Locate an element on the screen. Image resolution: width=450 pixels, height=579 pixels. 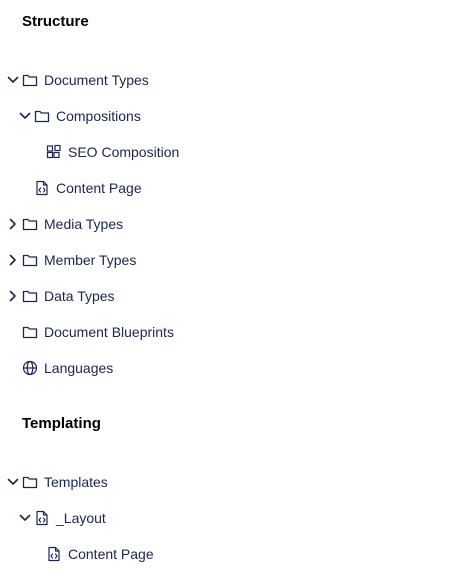
tree-item-seo-composition: SEO Composition is located at coordinates (104, 152).